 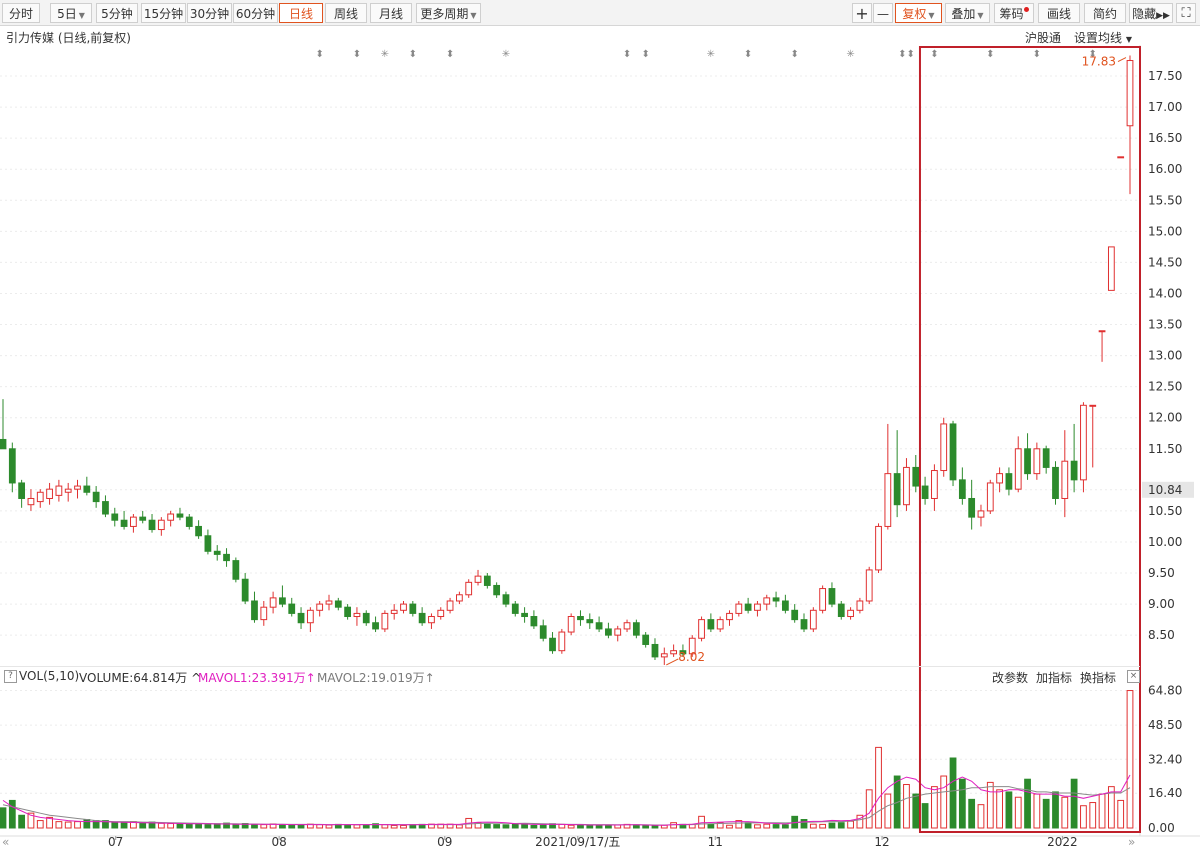 What do you see at coordinates (1105, 13) in the screenshot?
I see `simple-mode-button: 简约` at bounding box center [1105, 13].